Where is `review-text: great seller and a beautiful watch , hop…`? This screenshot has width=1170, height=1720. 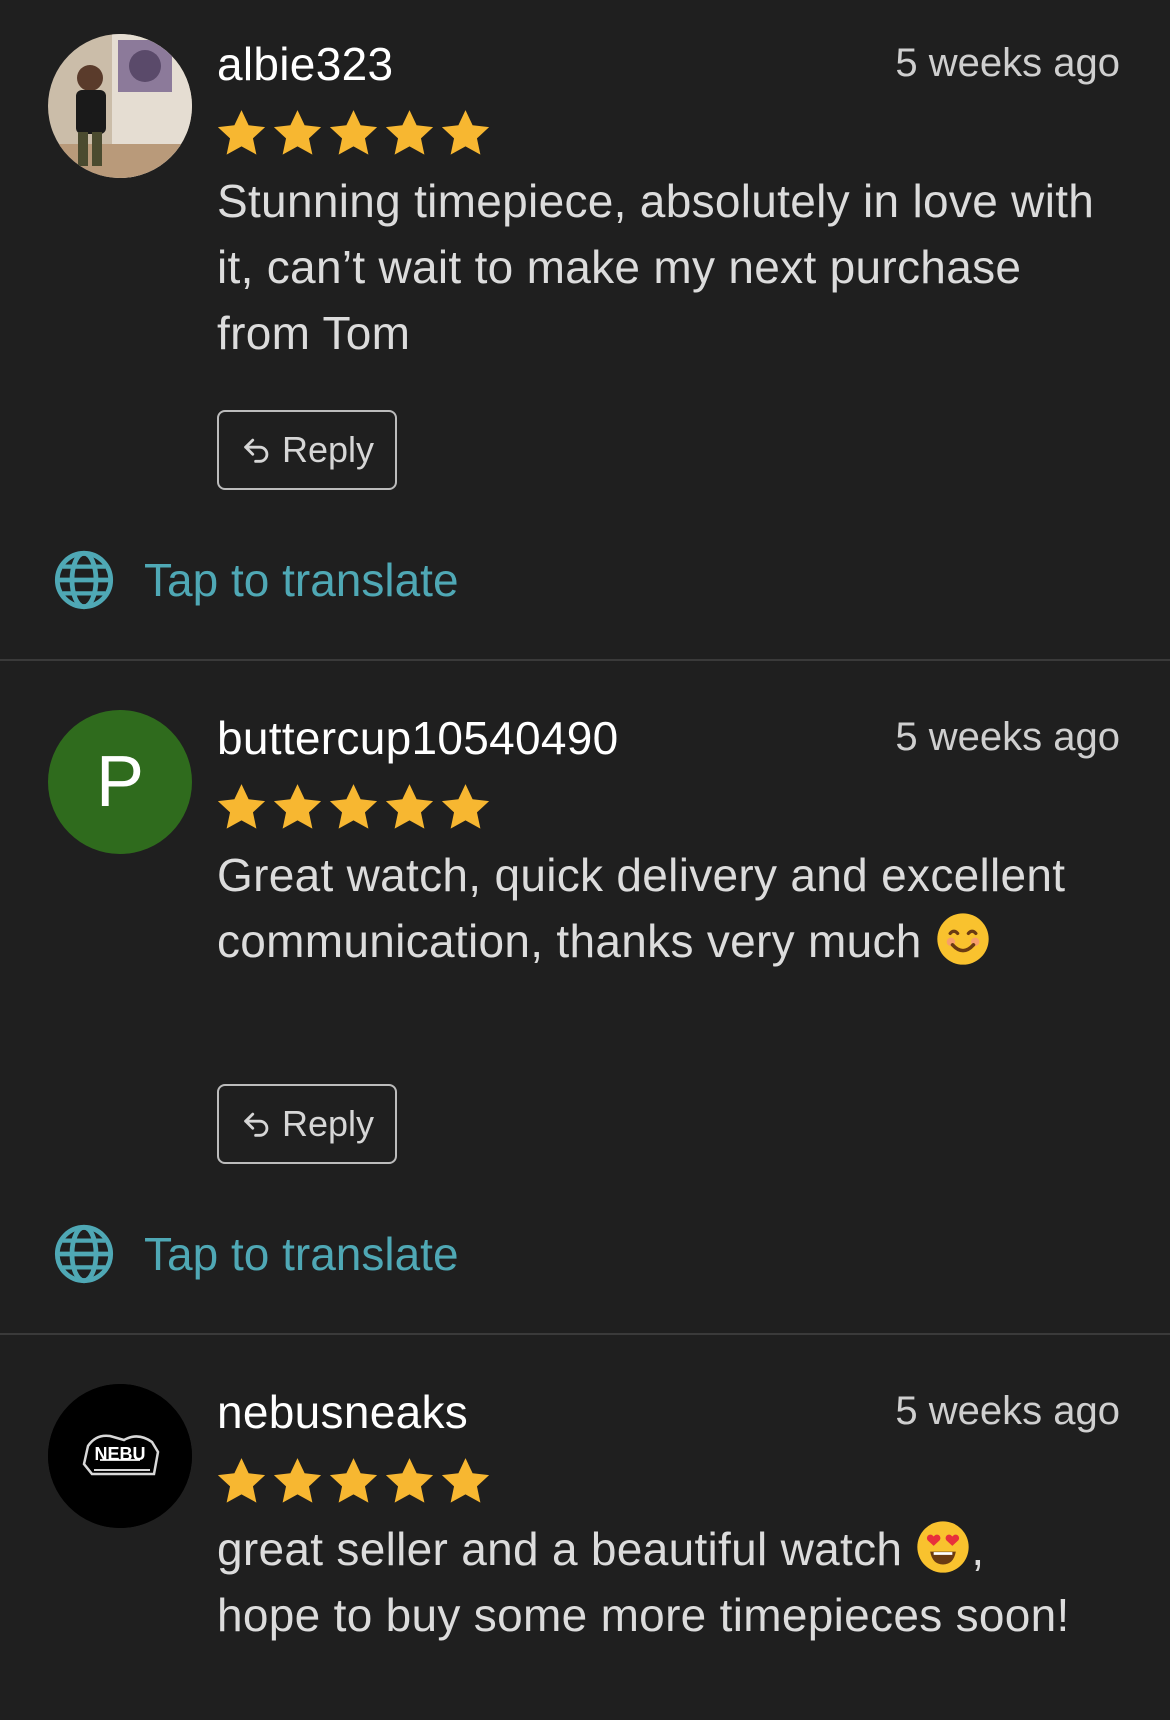 review-text: great seller and a beautiful watch , hop… is located at coordinates (657, 1582).